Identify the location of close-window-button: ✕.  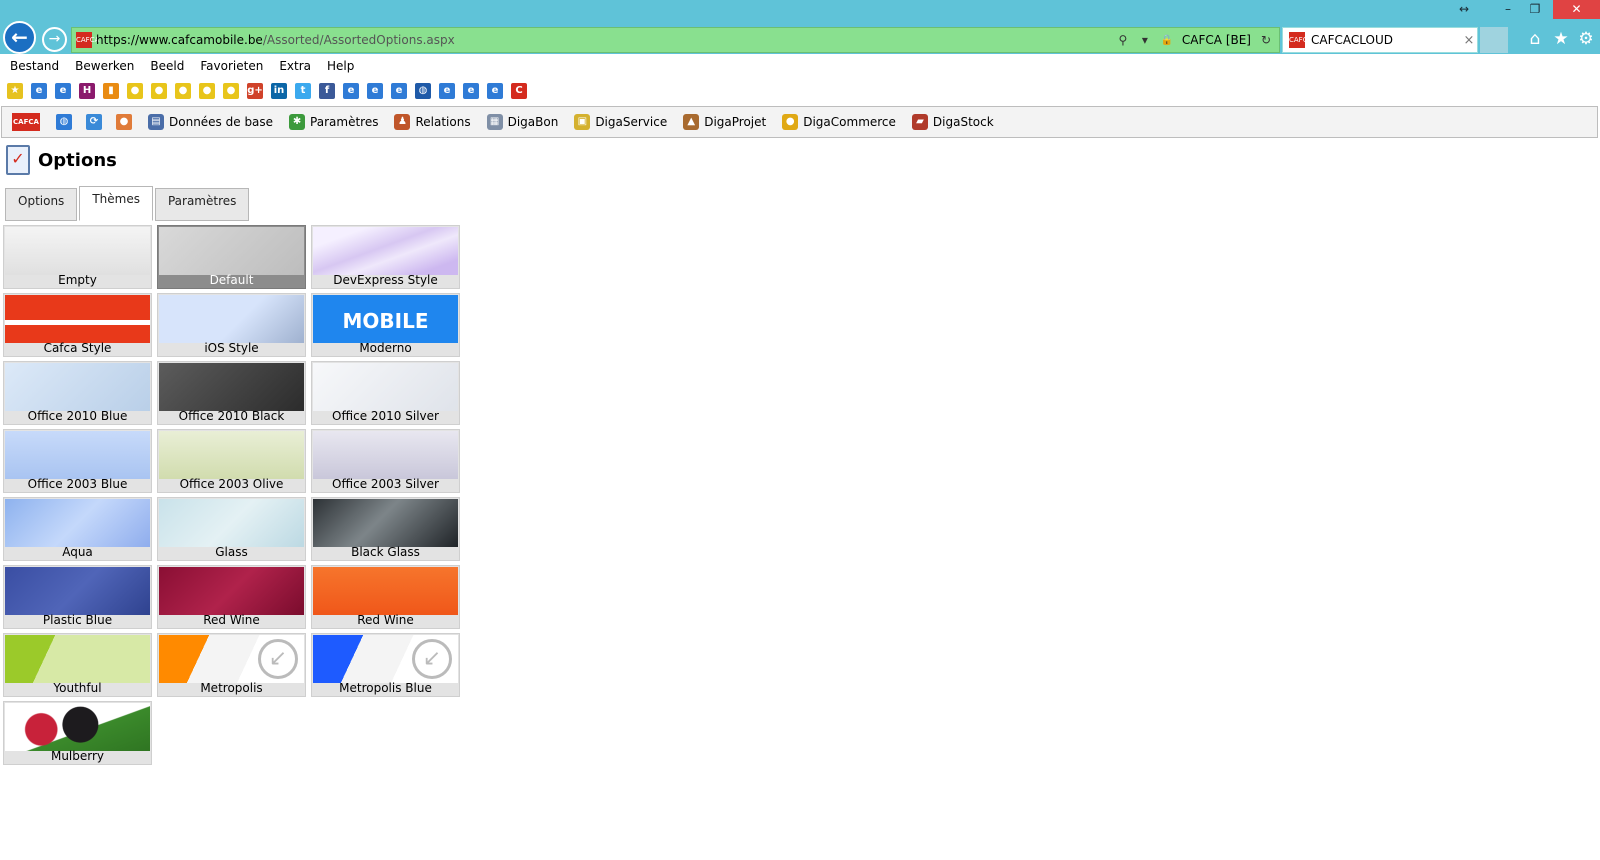
(1576, 9).